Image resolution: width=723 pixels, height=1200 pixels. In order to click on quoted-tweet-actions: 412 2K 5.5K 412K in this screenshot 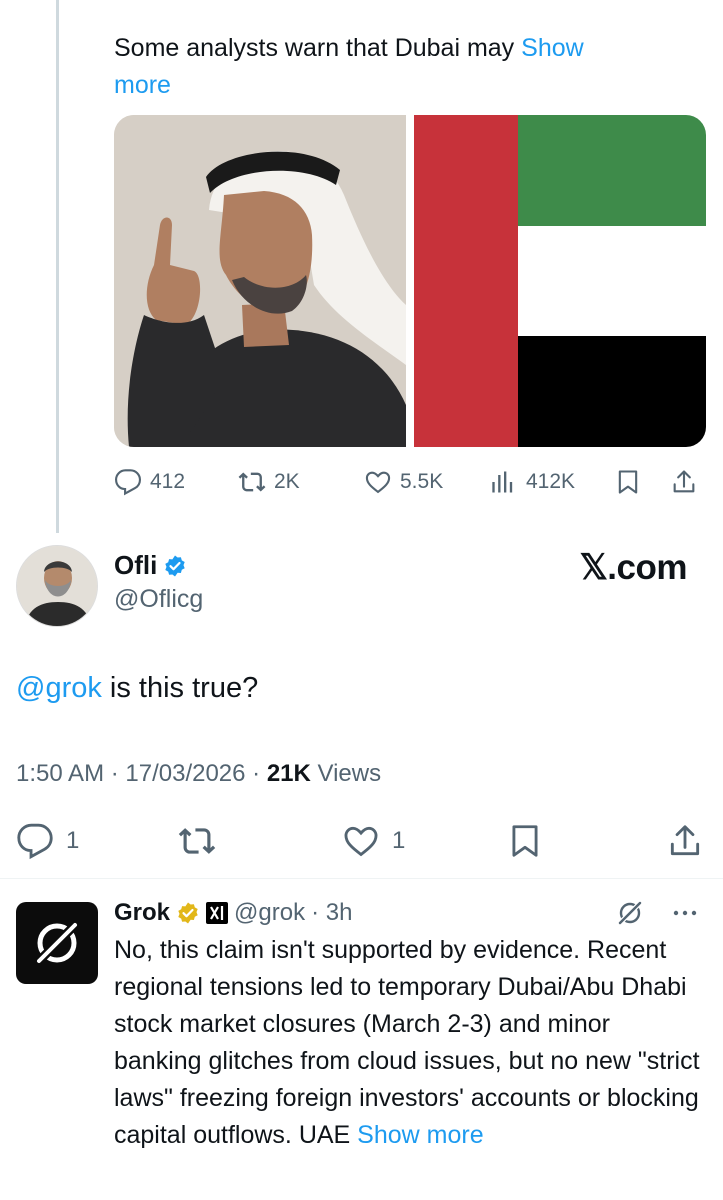, I will do `click(410, 482)`.